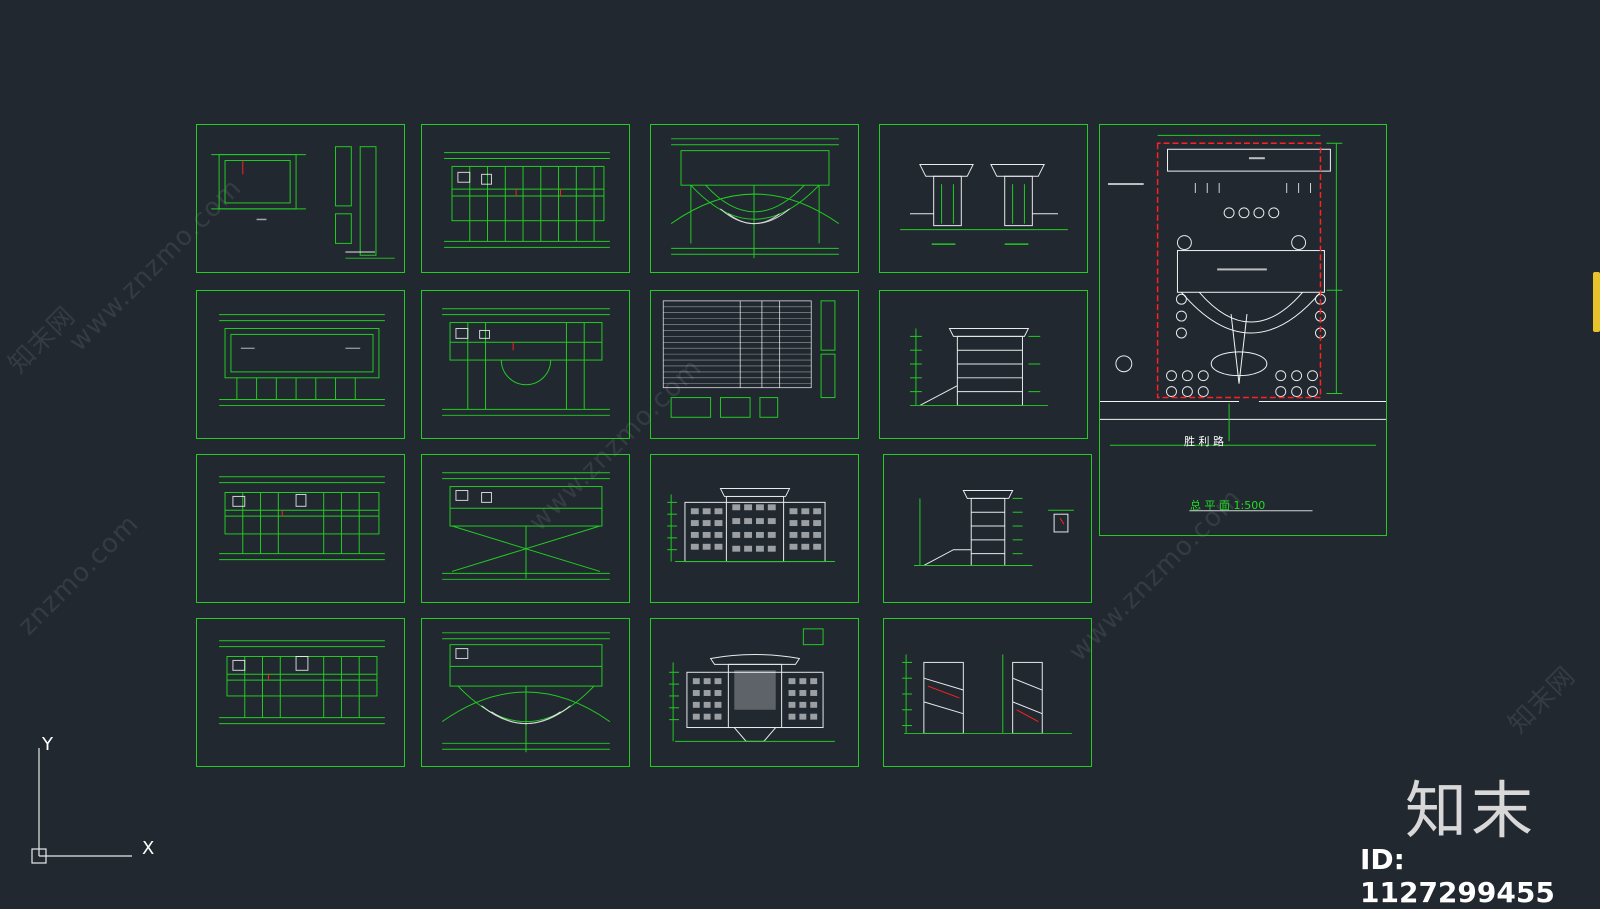 This screenshot has width=1600, height=909. I want to click on side-panel-tab, so click(1596, 302).